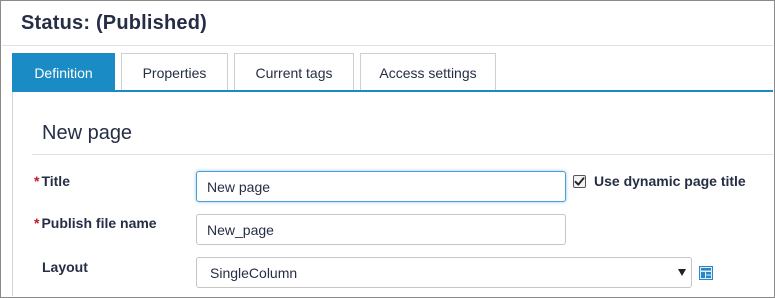 Image resolution: width=775 pixels, height=298 pixels. I want to click on checkmark-icon, so click(579, 181).